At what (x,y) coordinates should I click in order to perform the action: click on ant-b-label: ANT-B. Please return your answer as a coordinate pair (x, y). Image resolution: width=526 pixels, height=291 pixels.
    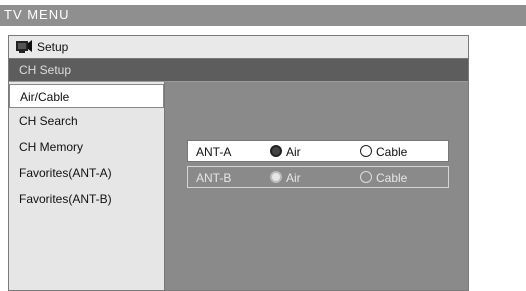
    Looking at the image, I should click on (214, 178).